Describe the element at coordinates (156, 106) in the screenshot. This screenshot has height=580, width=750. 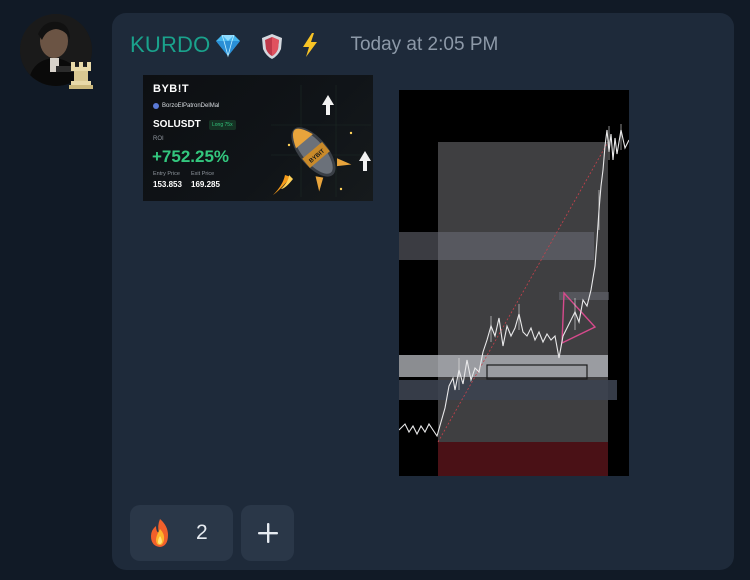
I see `trader-avatar-icon` at that location.